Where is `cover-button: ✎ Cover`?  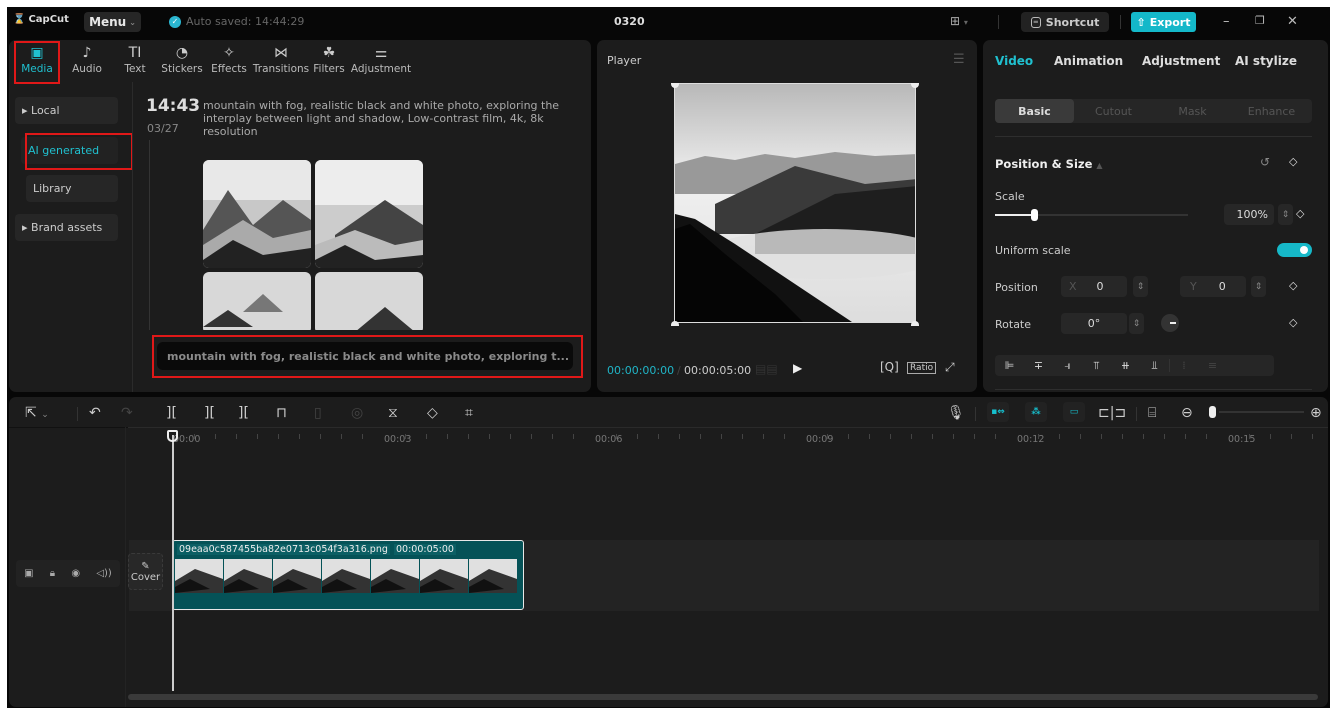 cover-button: ✎ Cover is located at coordinates (145, 571).